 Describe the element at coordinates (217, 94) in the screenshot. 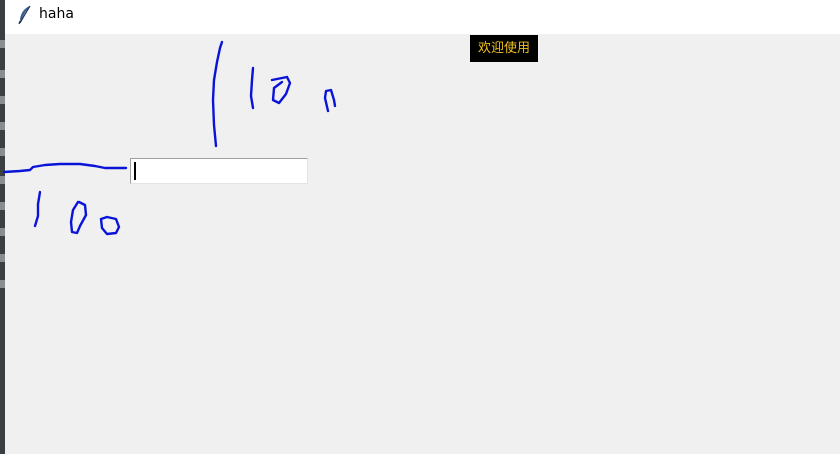

I see `stroke-vertical-line` at that location.